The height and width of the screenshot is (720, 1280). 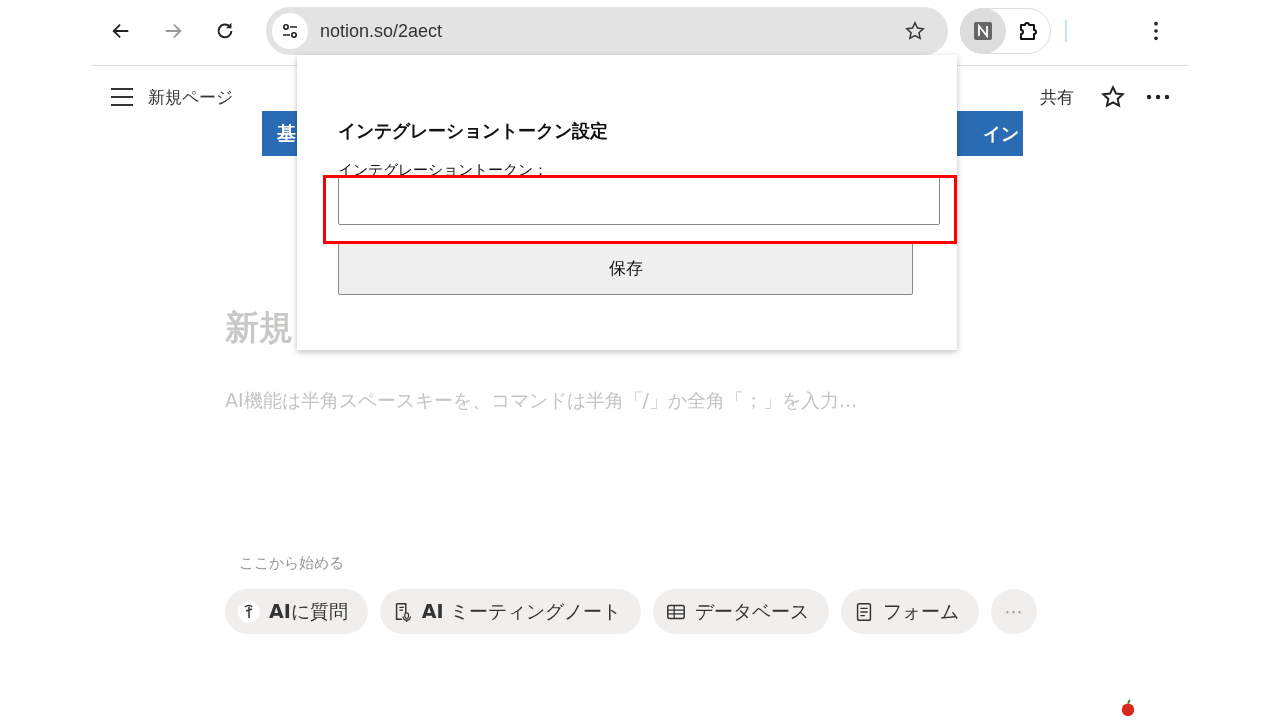 What do you see at coordinates (989, 133) in the screenshot?
I see `banner-fragment: イン` at bounding box center [989, 133].